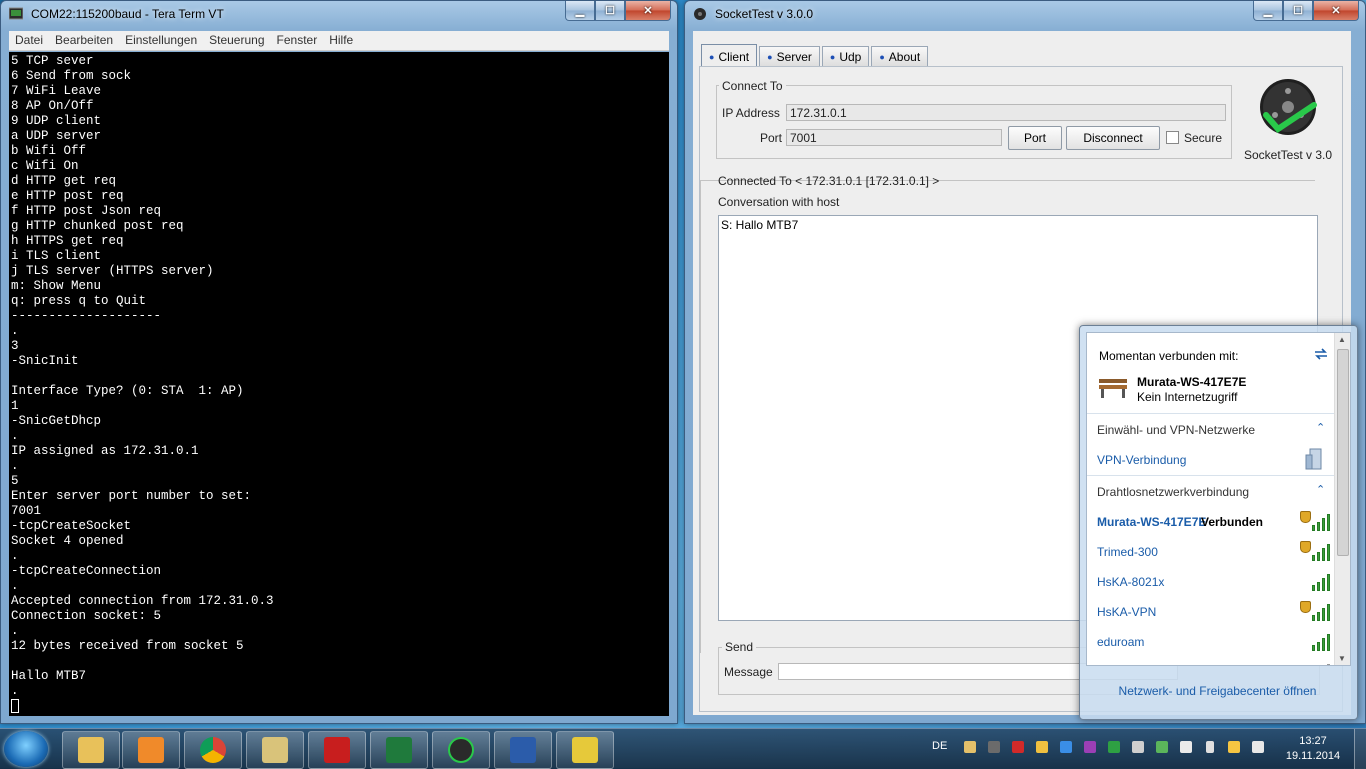 The width and height of the screenshot is (1366, 769). What do you see at coordinates (1172, 137) in the screenshot?
I see `secure-checkbox` at bounding box center [1172, 137].